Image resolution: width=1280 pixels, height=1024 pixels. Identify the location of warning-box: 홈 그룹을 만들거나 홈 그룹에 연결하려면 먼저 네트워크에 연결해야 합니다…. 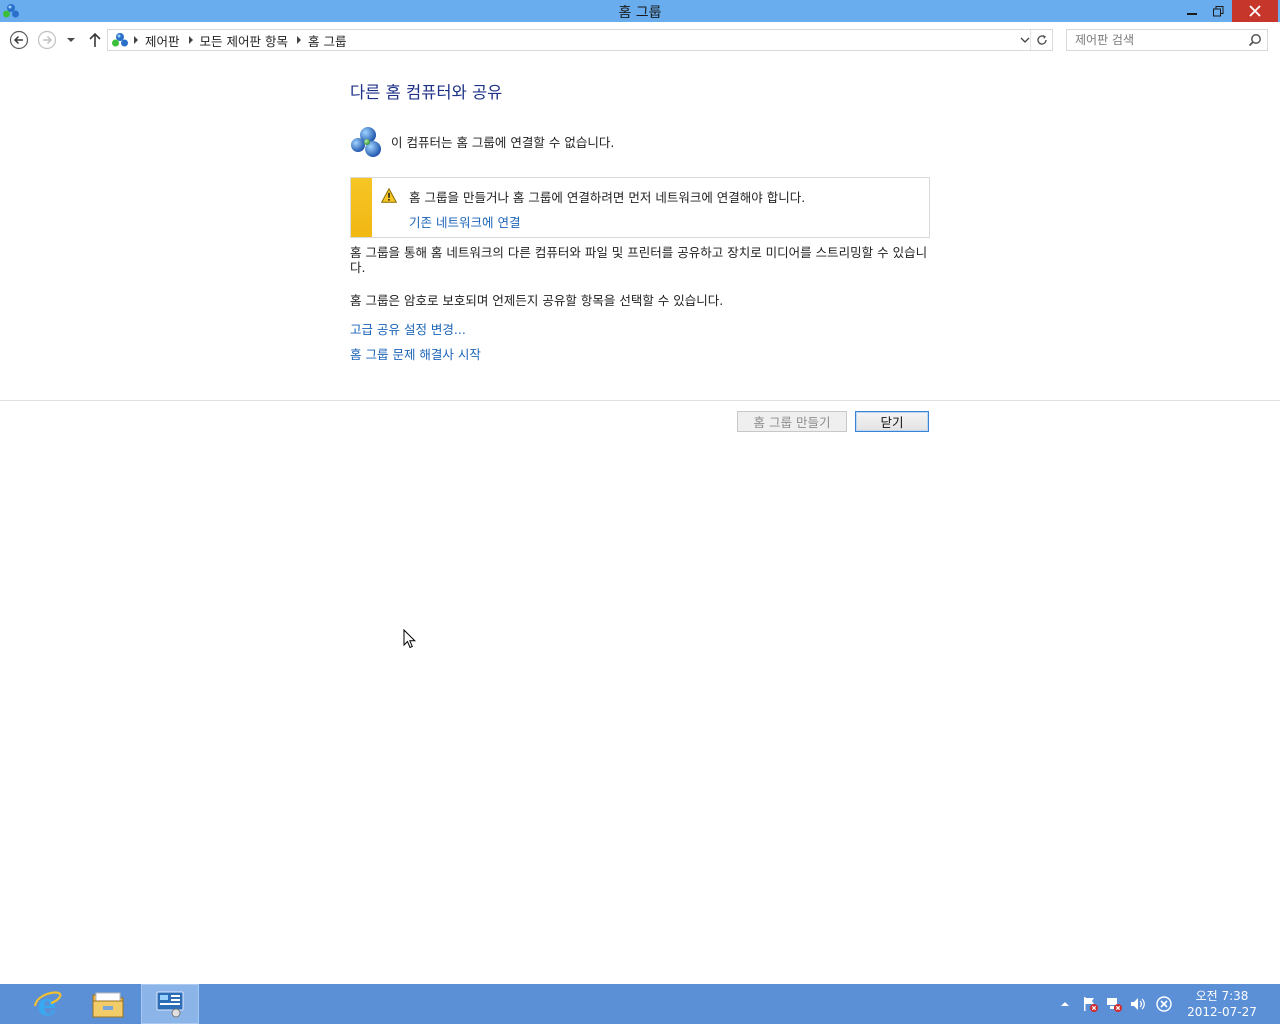
(640, 207).